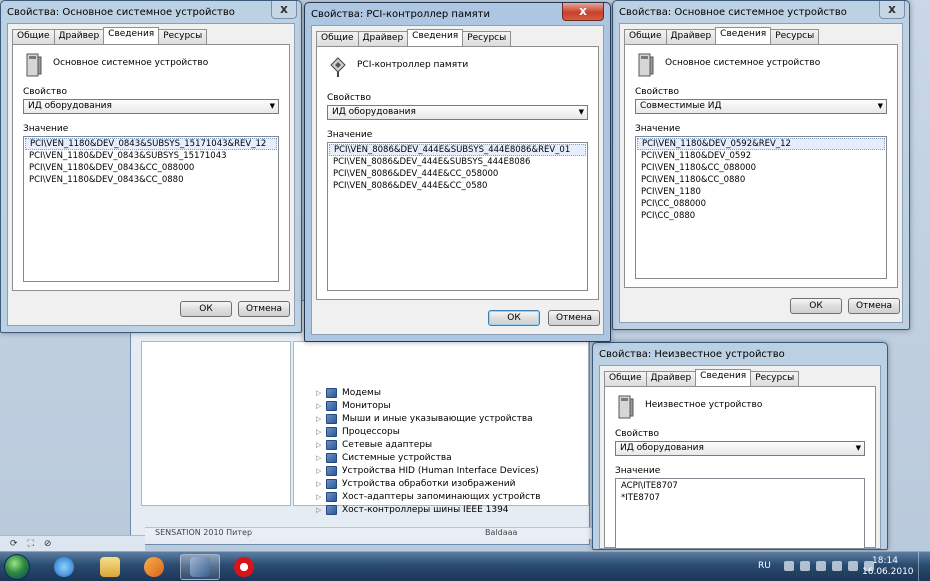 This screenshot has width=930, height=581. What do you see at coordinates (348, 392) in the screenshot?
I see `tree-item-modems: ▷ Модемы` at bounding box center [348, 392].